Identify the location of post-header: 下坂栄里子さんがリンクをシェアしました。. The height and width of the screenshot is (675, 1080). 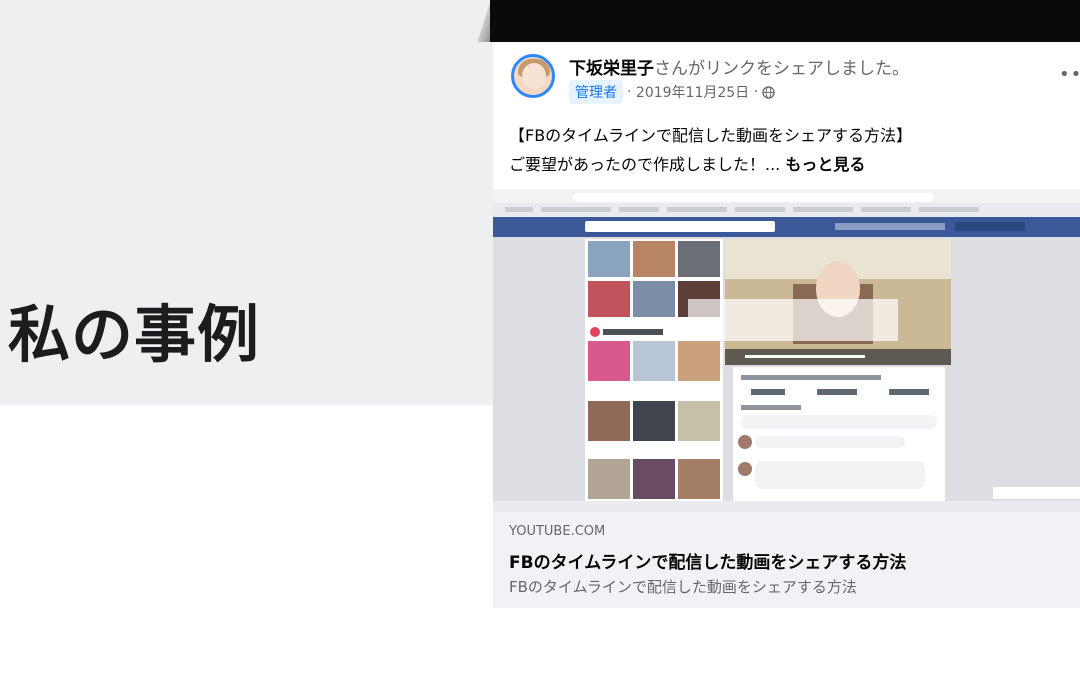
(739, 66).